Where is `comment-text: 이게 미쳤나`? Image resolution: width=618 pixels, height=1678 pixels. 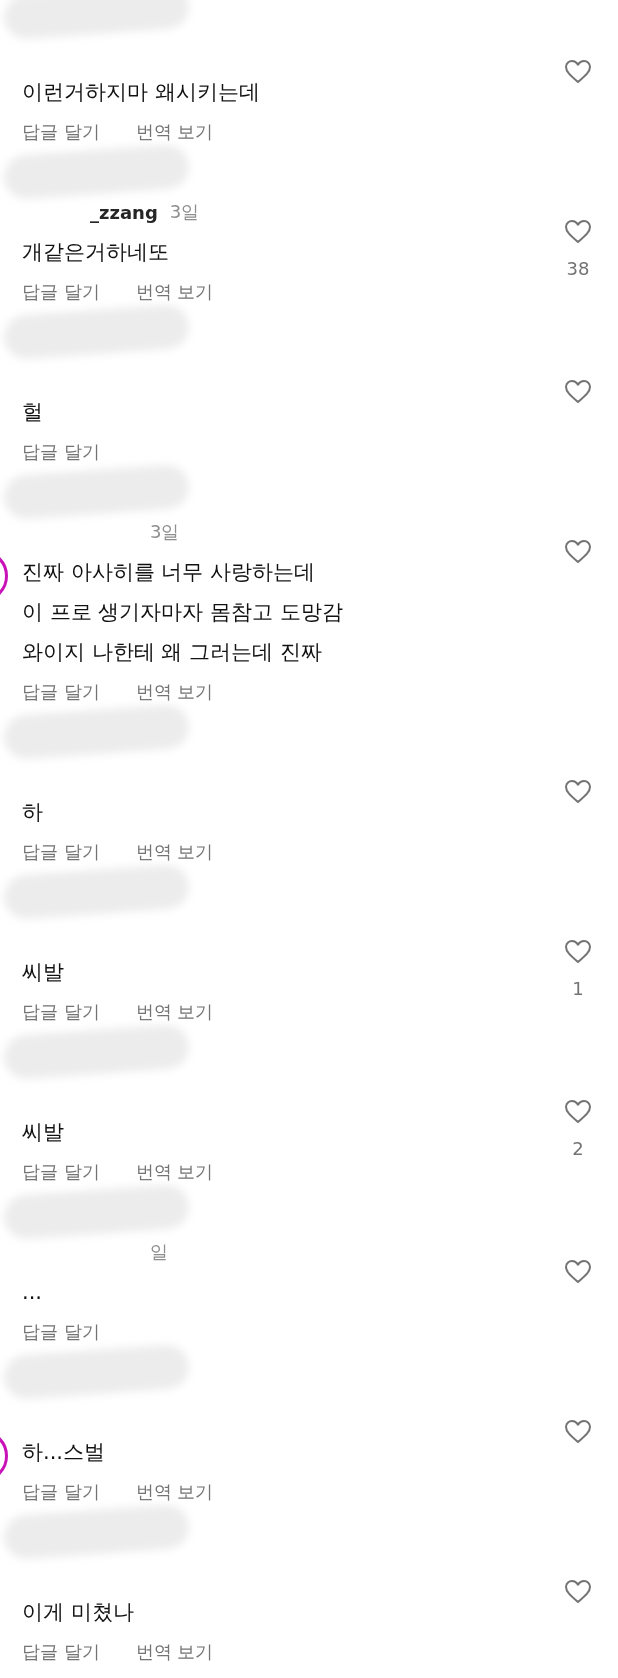
comment-text: 이게 미쳤나 is located at coordinates (78, 1612).